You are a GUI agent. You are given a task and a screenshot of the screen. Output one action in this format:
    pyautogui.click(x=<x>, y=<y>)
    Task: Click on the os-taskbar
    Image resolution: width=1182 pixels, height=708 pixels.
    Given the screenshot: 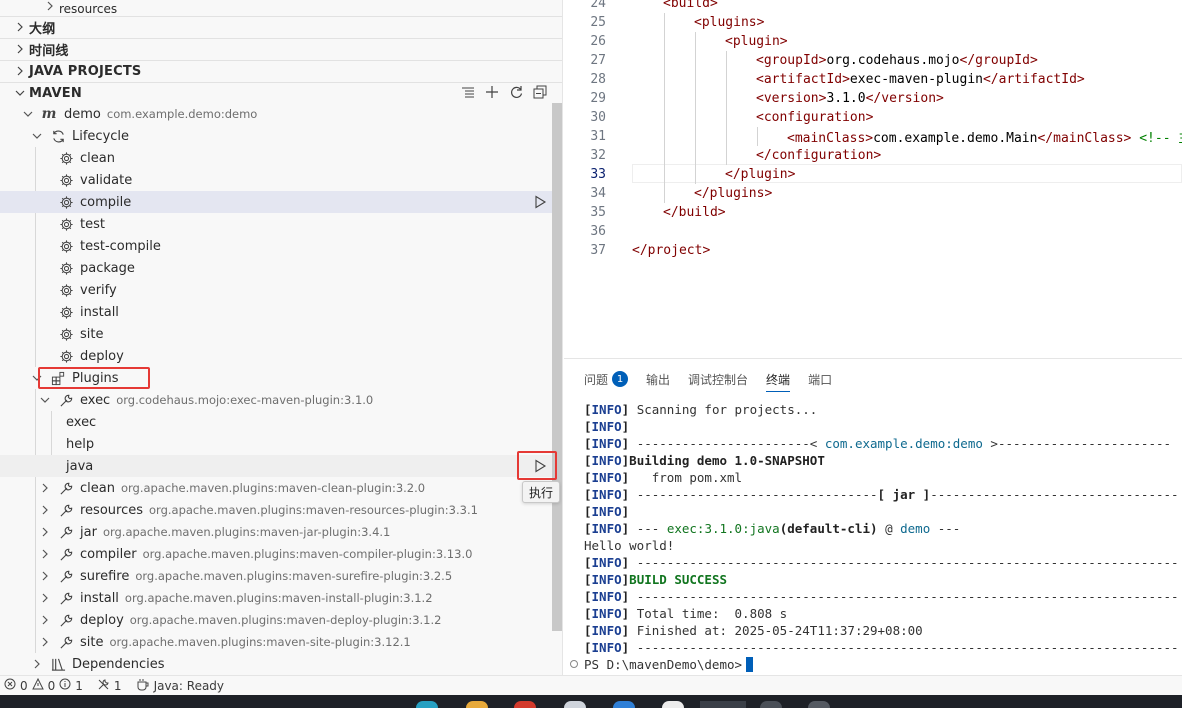 What is the action you would take?
    pyautogui.click(x=591, y=701)
    